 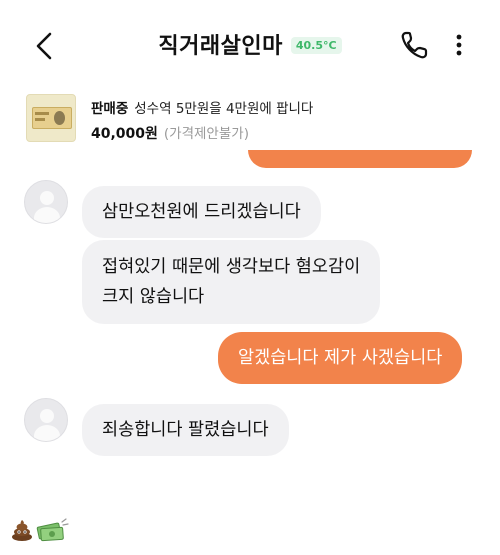 What do you see at coordinates (340, 358) in the screenshot?
I see `outgoing-message-bubble: 알겠습니다 제가 사겠습니다` at bounding box center [340, 358].